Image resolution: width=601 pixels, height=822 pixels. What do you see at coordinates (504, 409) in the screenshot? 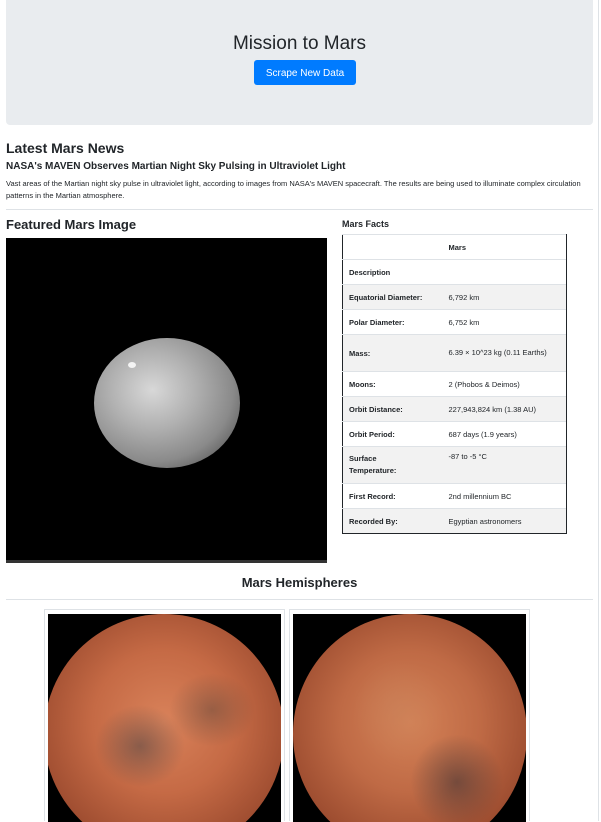
I see `fact-value: 227,943,824 km (1.38 AU)` at bounding box center [504, 409].